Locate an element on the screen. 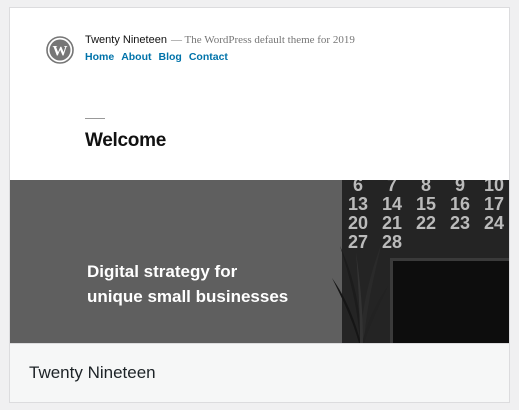 The image size is (519, 410). preview-site-title: Twenty Nineteen is located at coordinates (126, 40).